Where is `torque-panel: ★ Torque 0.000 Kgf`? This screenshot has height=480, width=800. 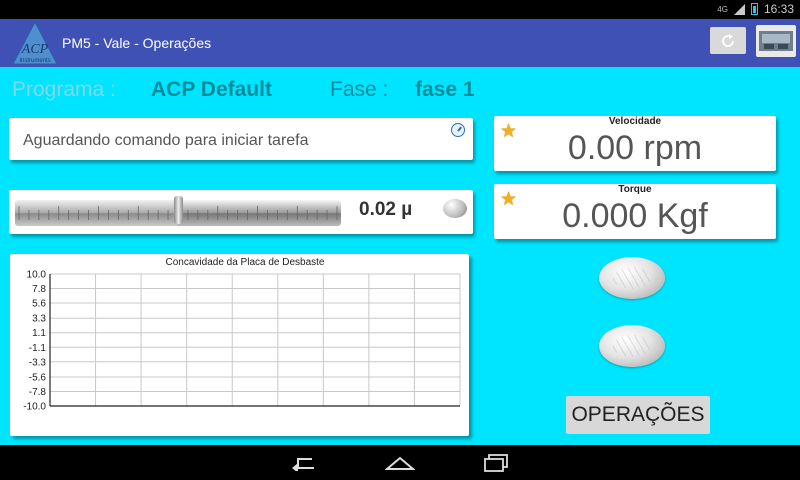
torque-panel: ★ Torque 0.000 Kgf is located at coordinates (635, 211).